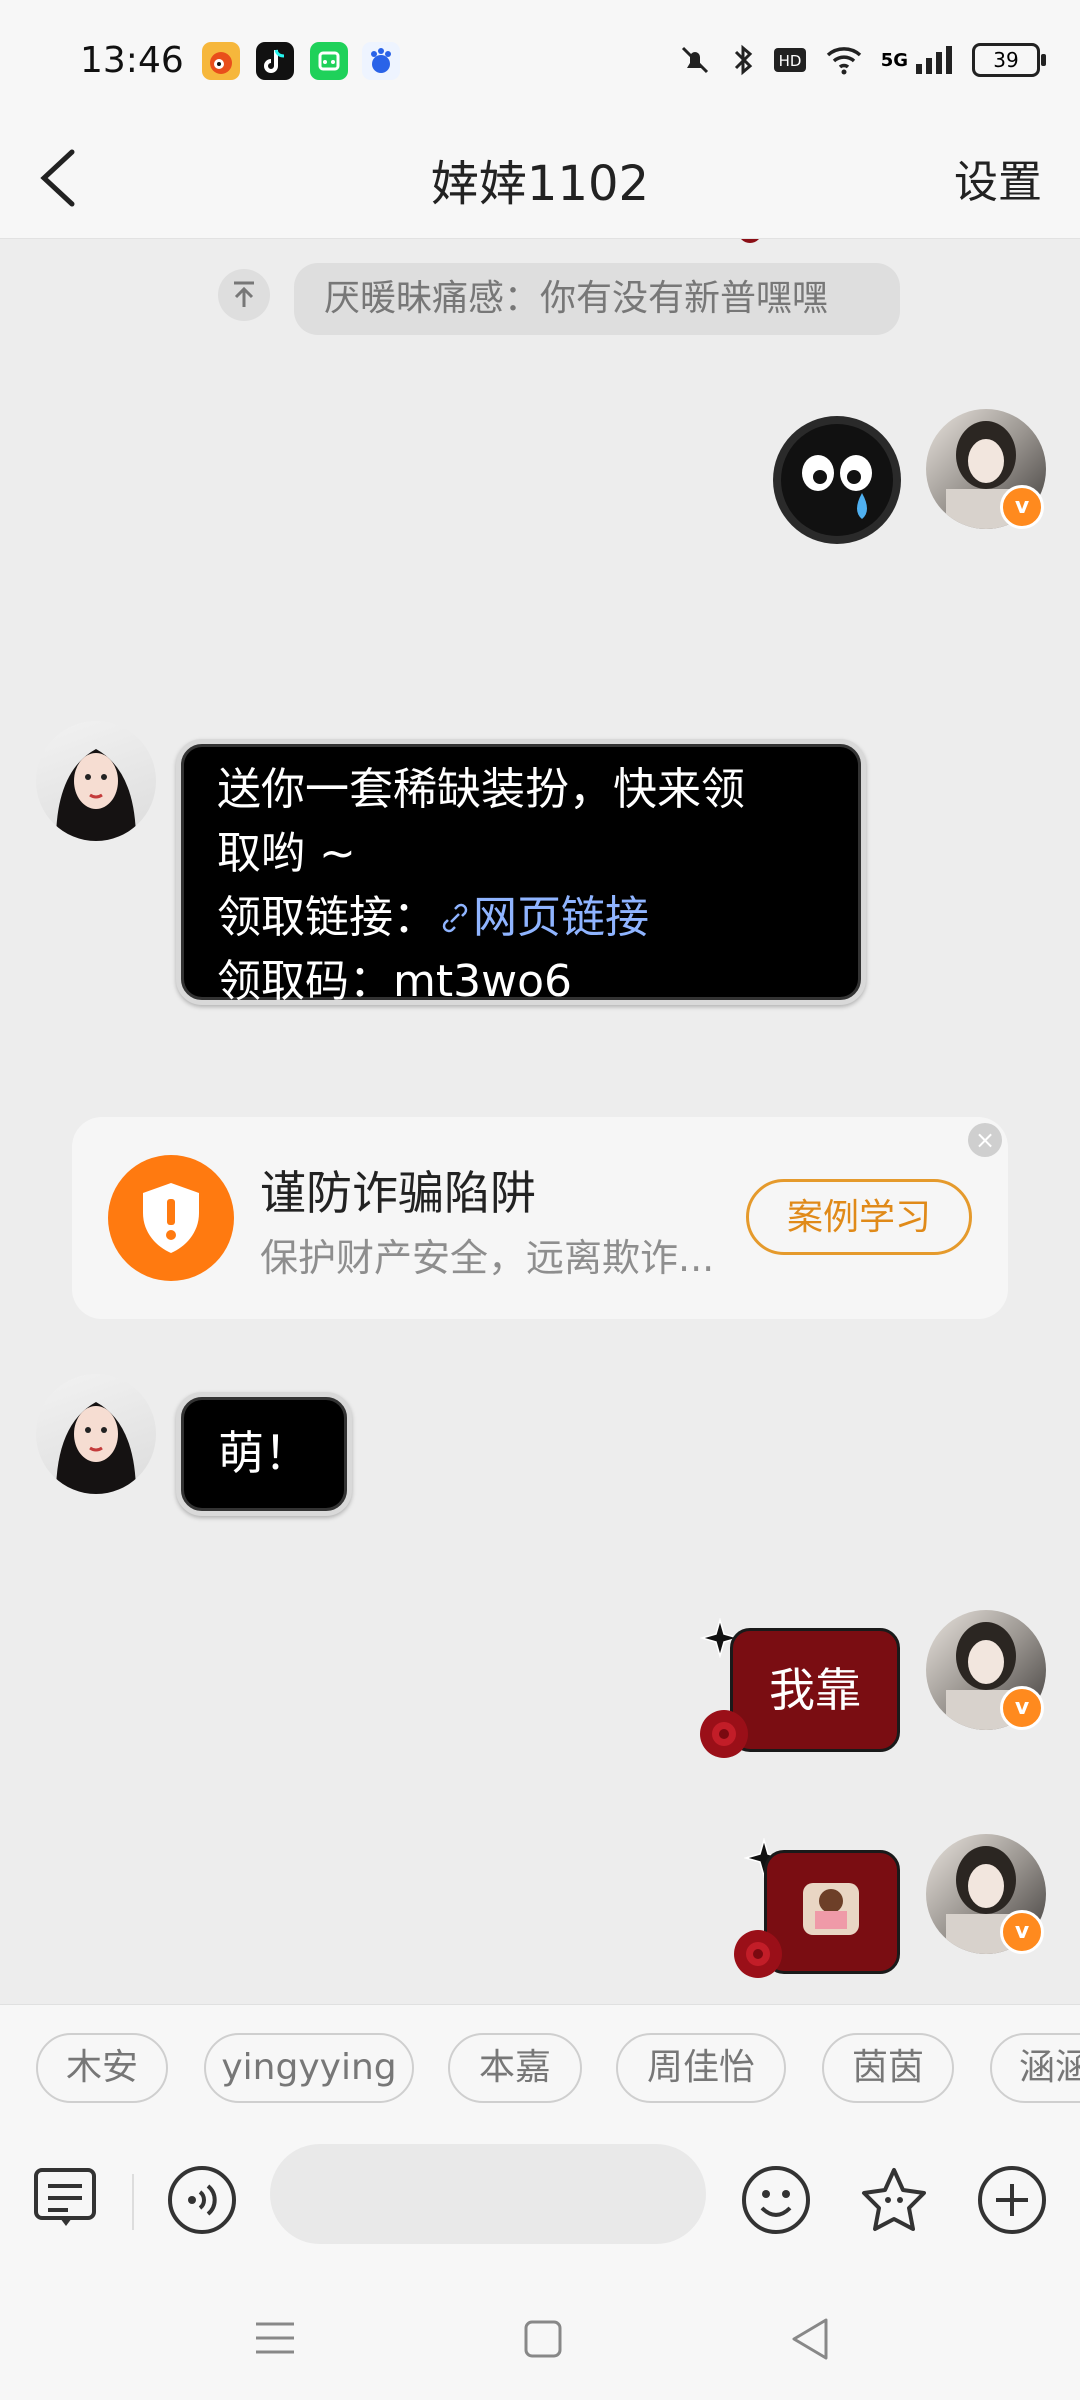 This screenshot has height=2400, width=1080. Describe the element at coordinates (540, 184) in the screenshot. I see `chat-title: 婞婞1102` at that location.